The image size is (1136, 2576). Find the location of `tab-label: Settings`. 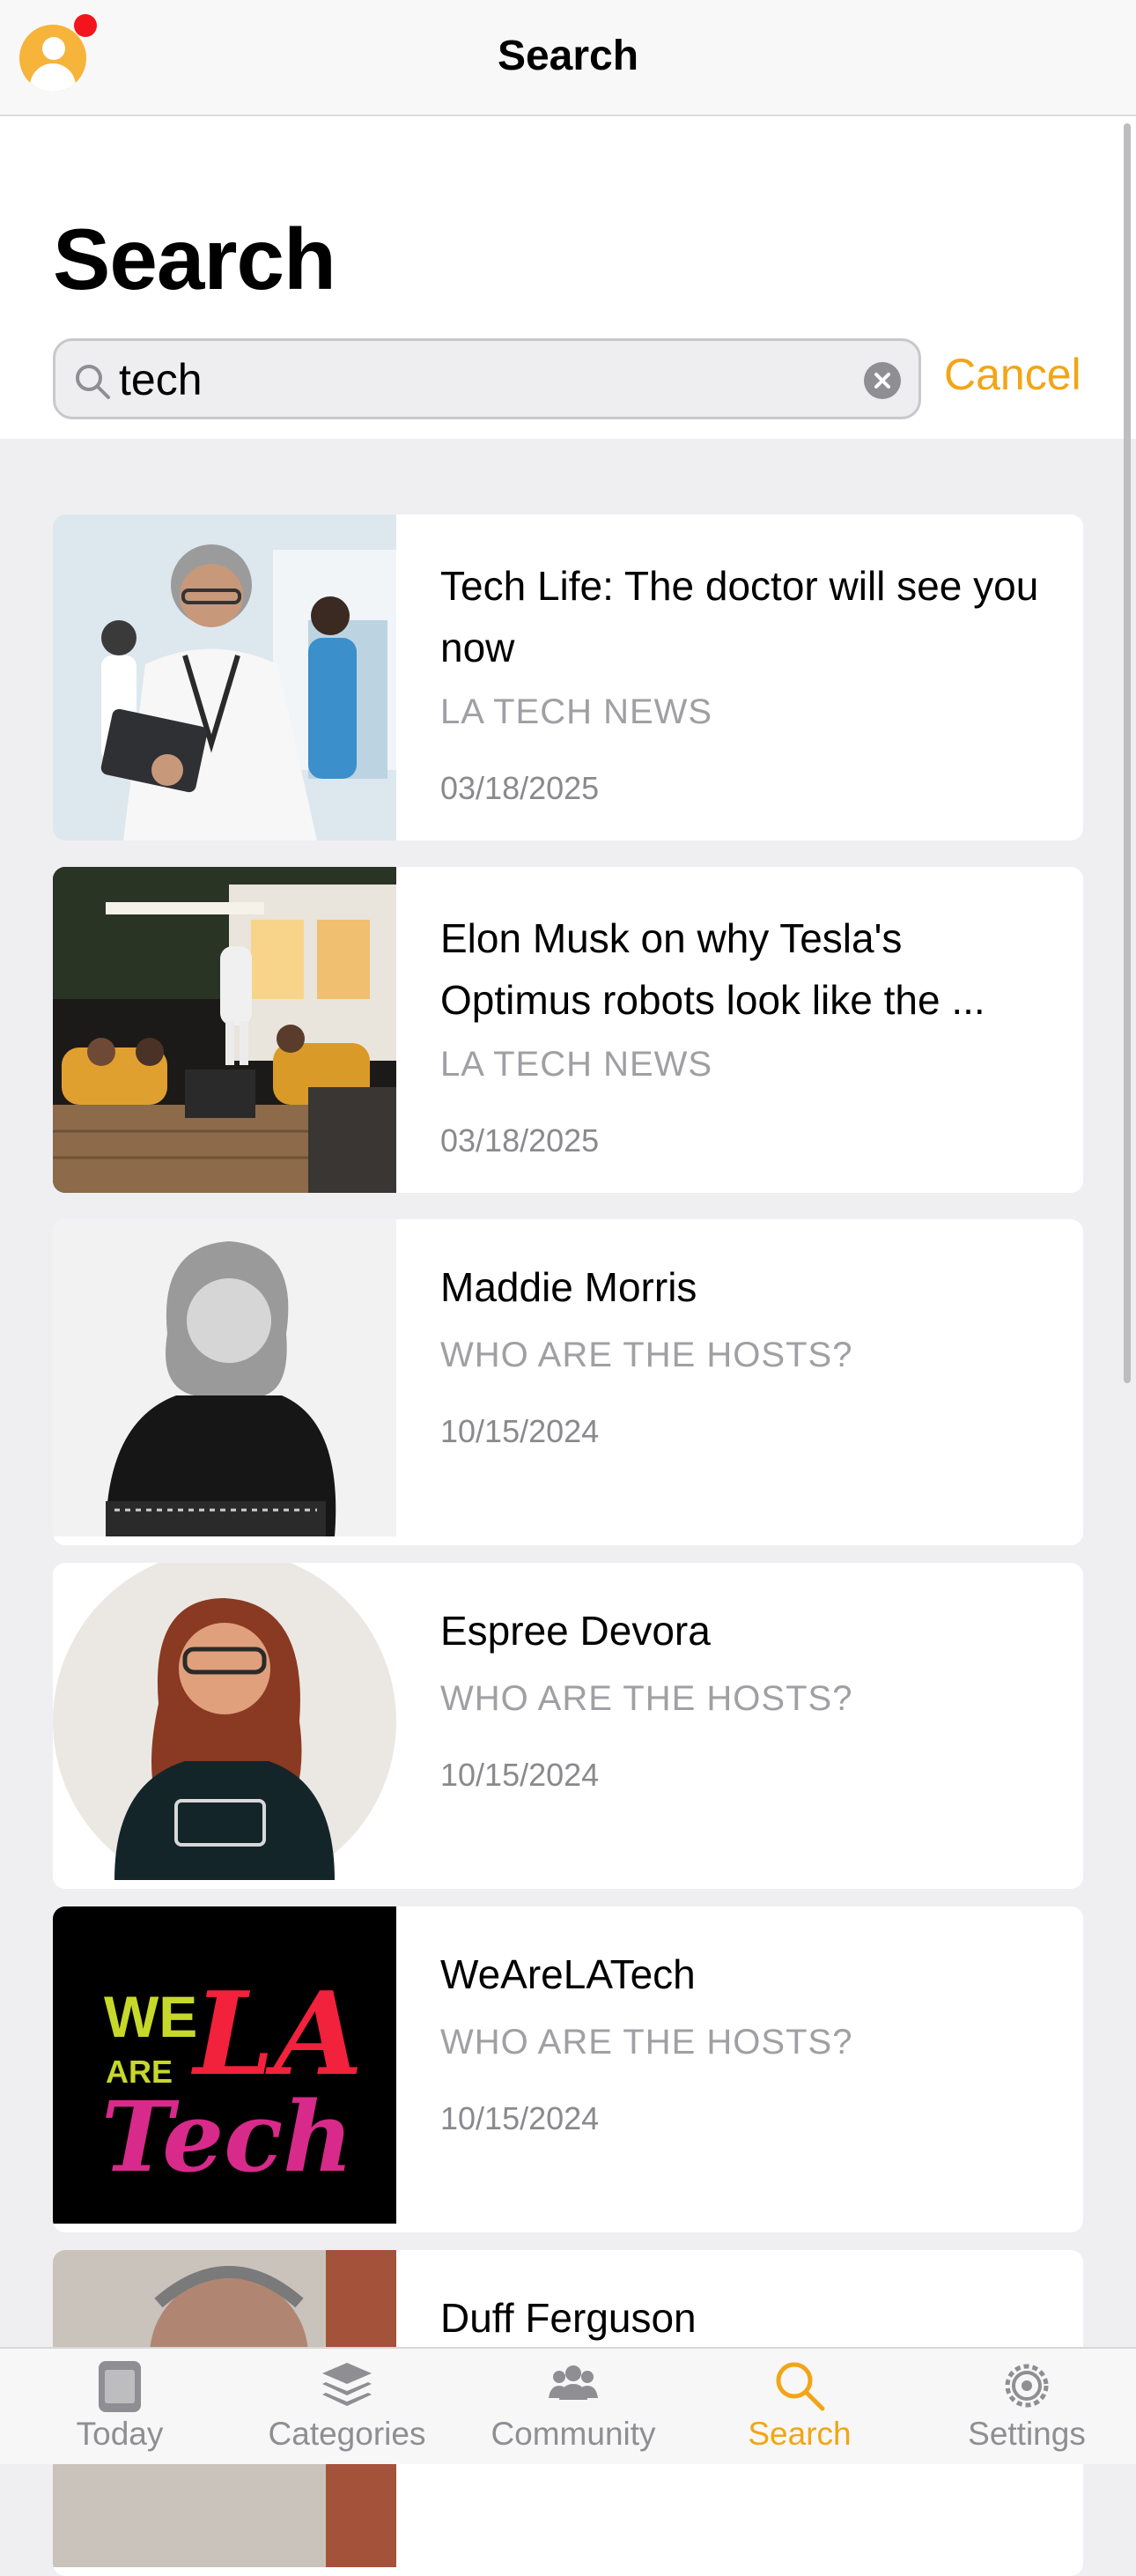

tab-label: Settings is located at coordinates (1027, 2434).